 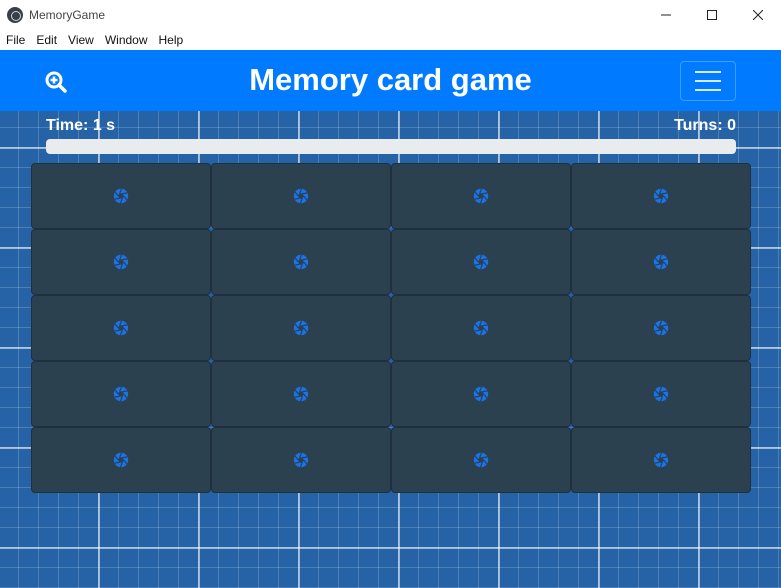 What do you see at coordinates (126, 40) in the screenshot?
I see `menu-window: Window` at bounding box center [126, 40].